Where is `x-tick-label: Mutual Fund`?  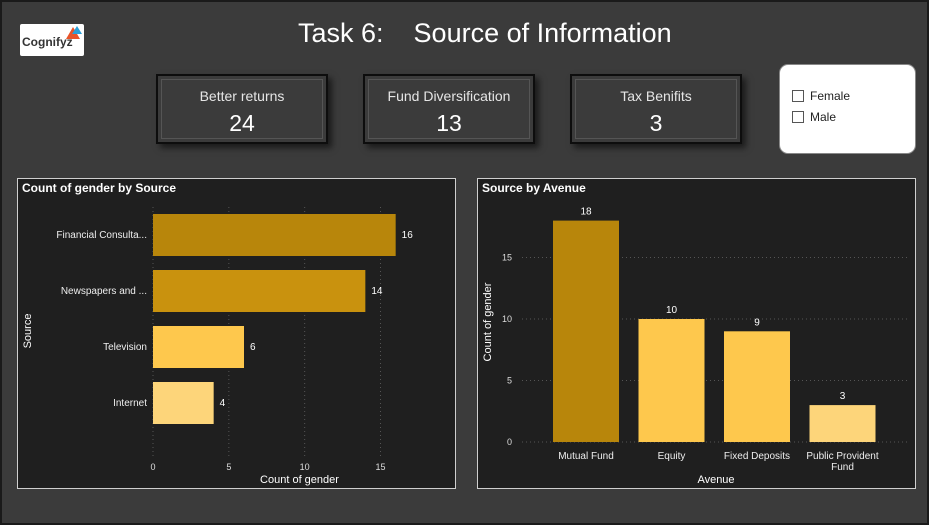
x-tick-label: Mutual Fund is located at coordinates (586, 456).